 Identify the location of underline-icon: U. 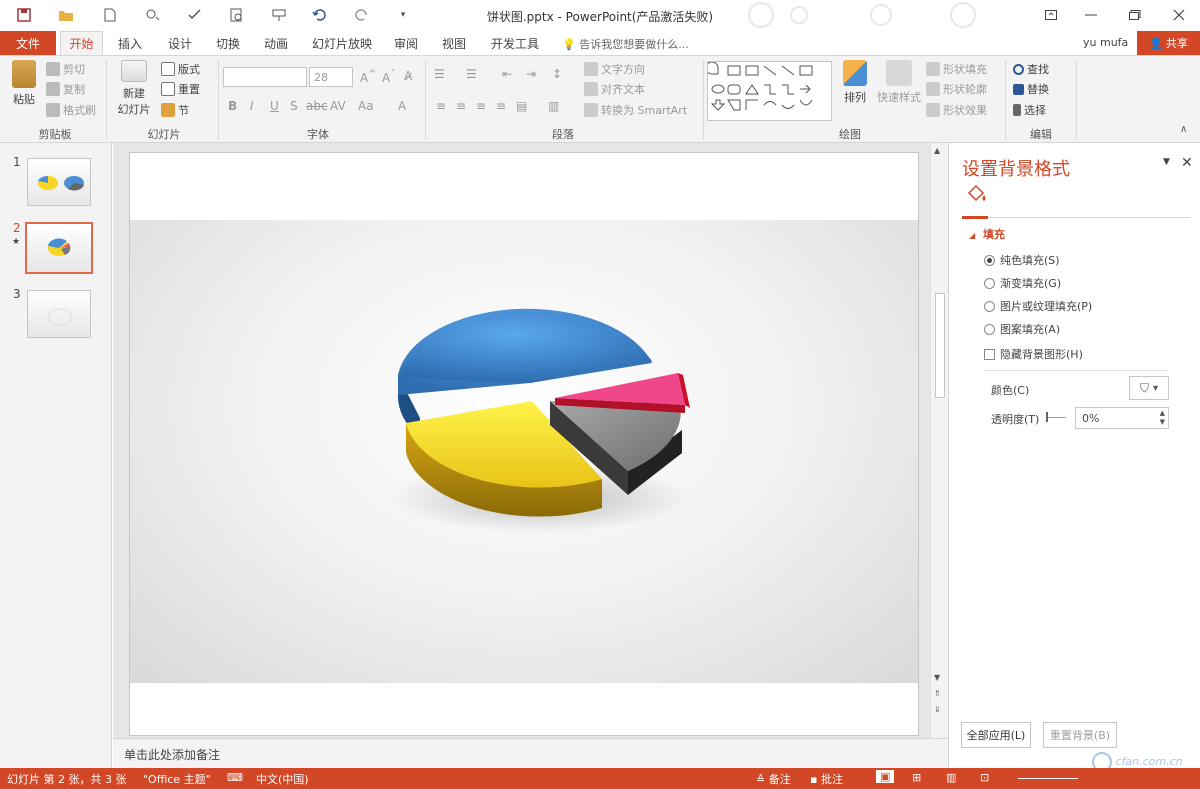
(274, 106).